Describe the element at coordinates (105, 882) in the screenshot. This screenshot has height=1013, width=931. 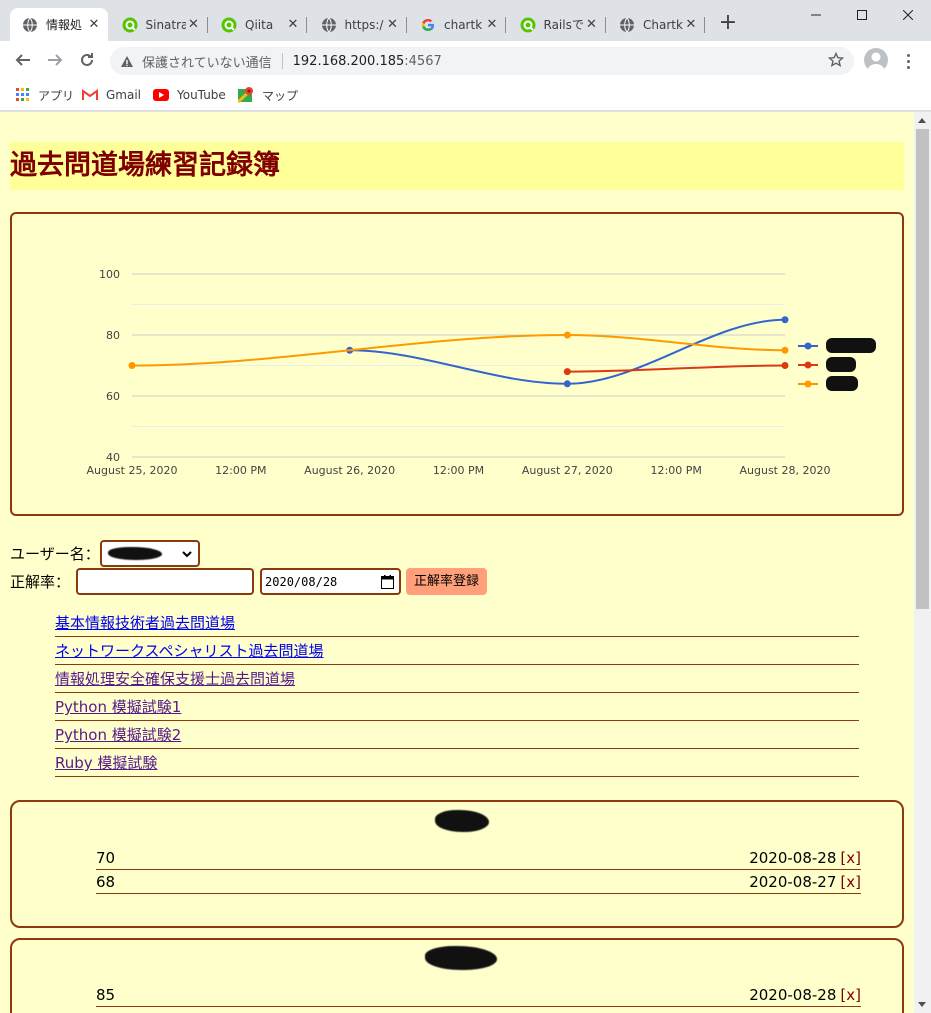
I see `score-value: 68` at that location.